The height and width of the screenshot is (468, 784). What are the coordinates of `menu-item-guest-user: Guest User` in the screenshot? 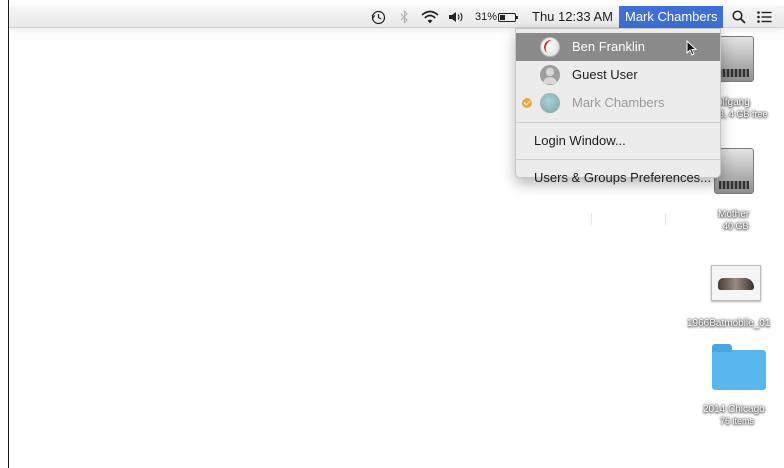 It's located at (618, 75).